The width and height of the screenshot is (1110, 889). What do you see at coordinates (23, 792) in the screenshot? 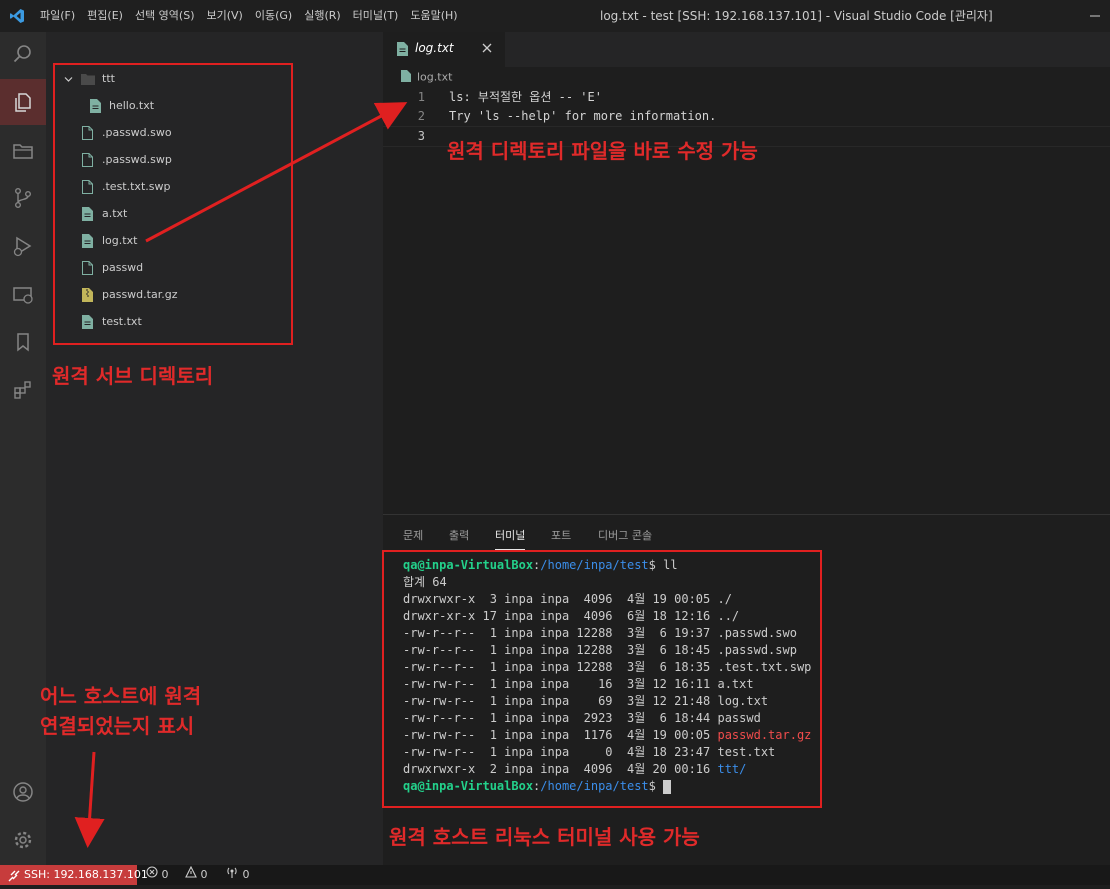
I see `account-icon` at bounding box center [23, 792].